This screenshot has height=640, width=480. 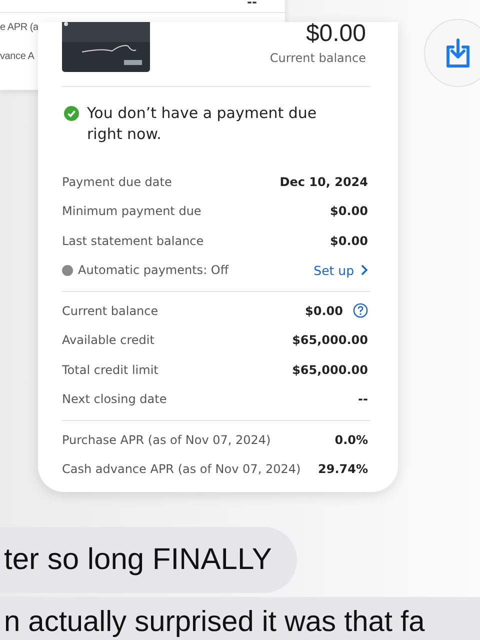 I want to click on message-bubble: n actually surprised it was that fa, so click(x=240, y=618).